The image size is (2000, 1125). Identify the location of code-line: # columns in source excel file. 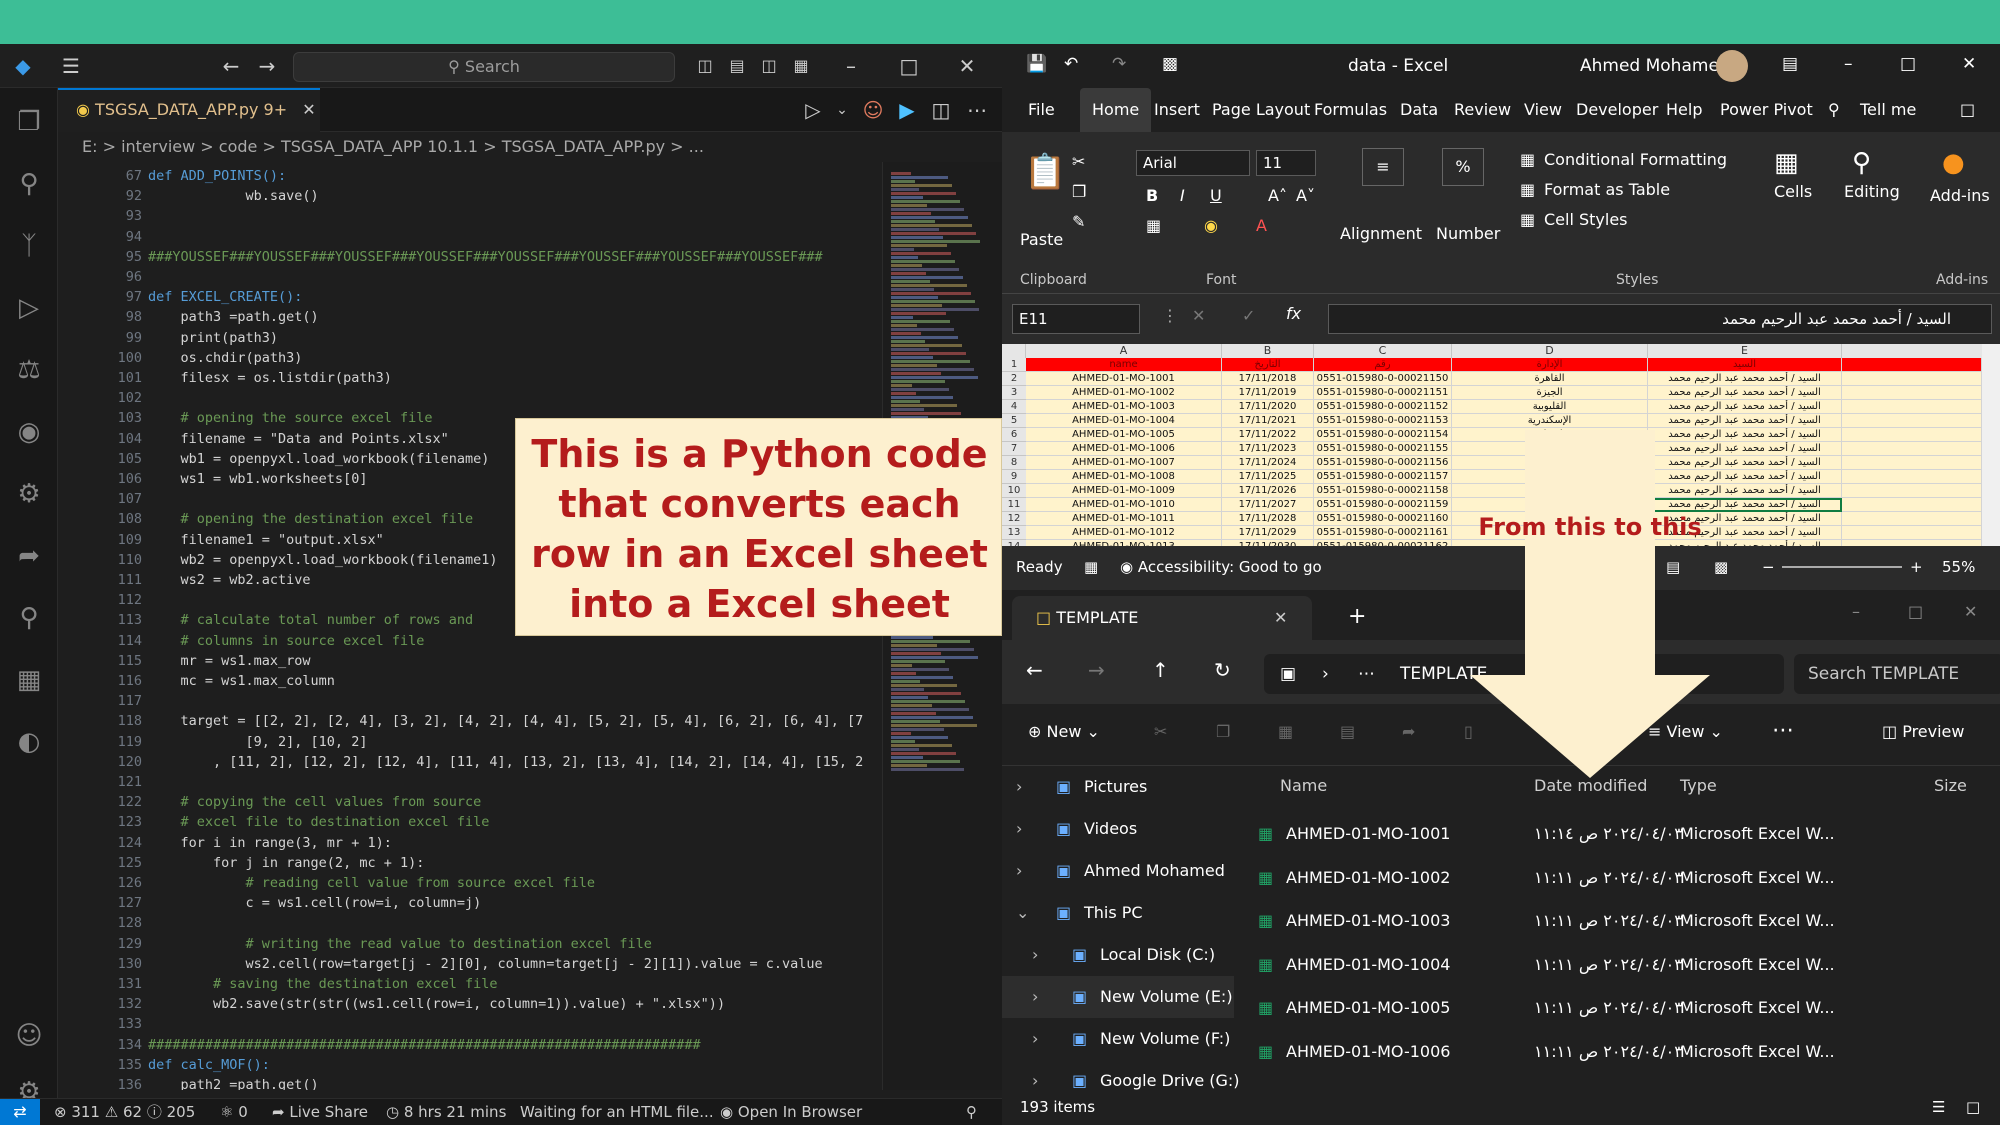
(286, 641).